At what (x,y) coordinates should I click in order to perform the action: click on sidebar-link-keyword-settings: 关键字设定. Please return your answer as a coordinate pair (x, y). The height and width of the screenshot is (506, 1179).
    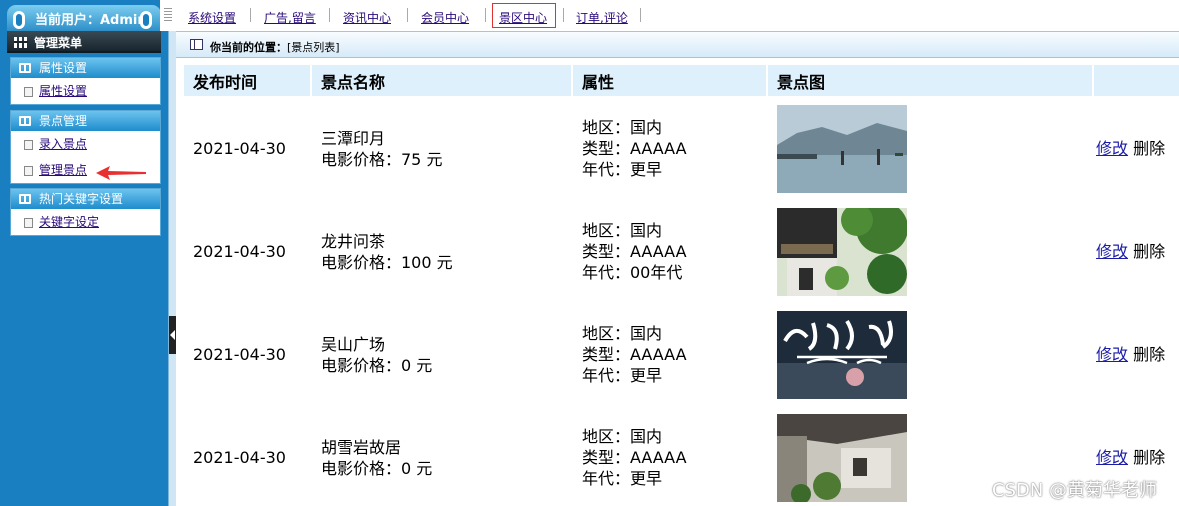
    Looking at the image, I should click on (69, 222).